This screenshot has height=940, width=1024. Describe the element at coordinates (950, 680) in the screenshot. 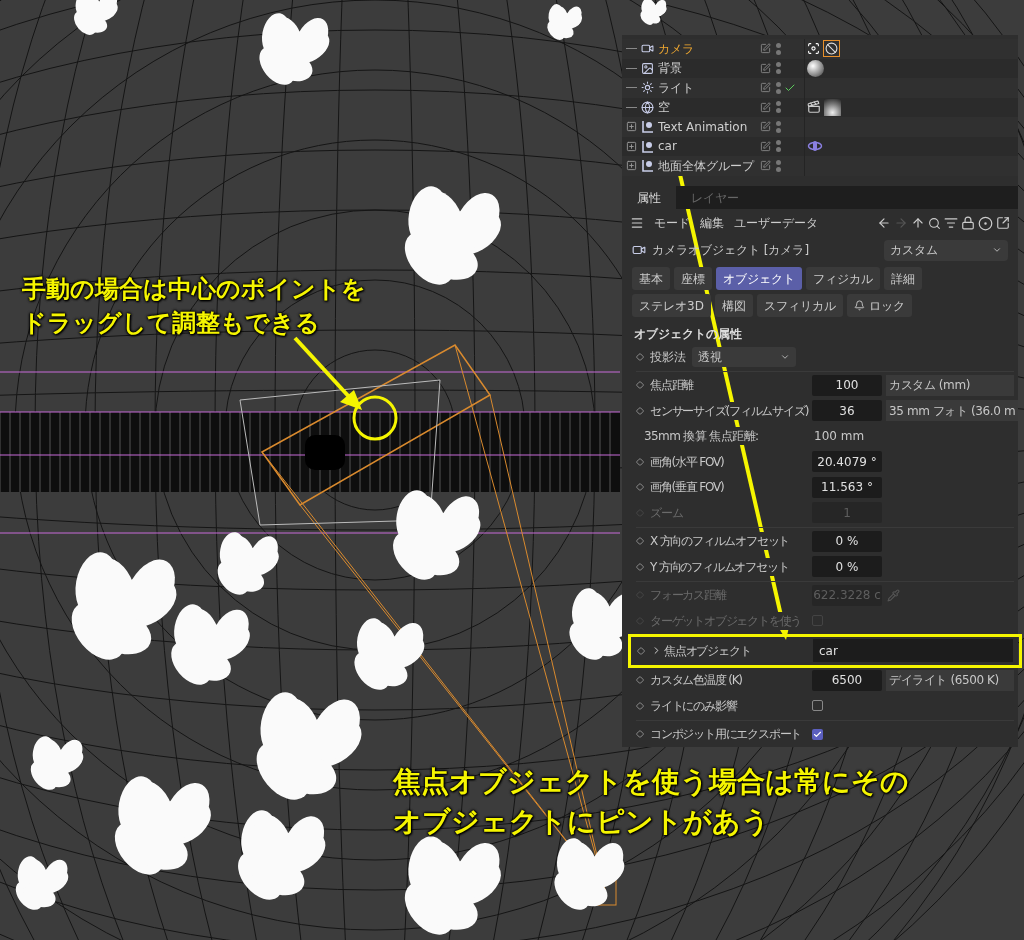

I see `preset-dropdown: デイライト (6500 K)` at that location.